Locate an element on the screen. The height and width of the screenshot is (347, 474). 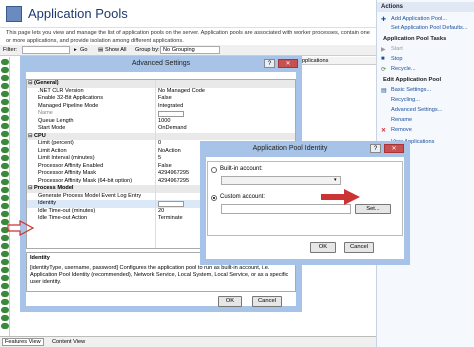
group-by-select: No Grouping is located at coordinates (190, 50).